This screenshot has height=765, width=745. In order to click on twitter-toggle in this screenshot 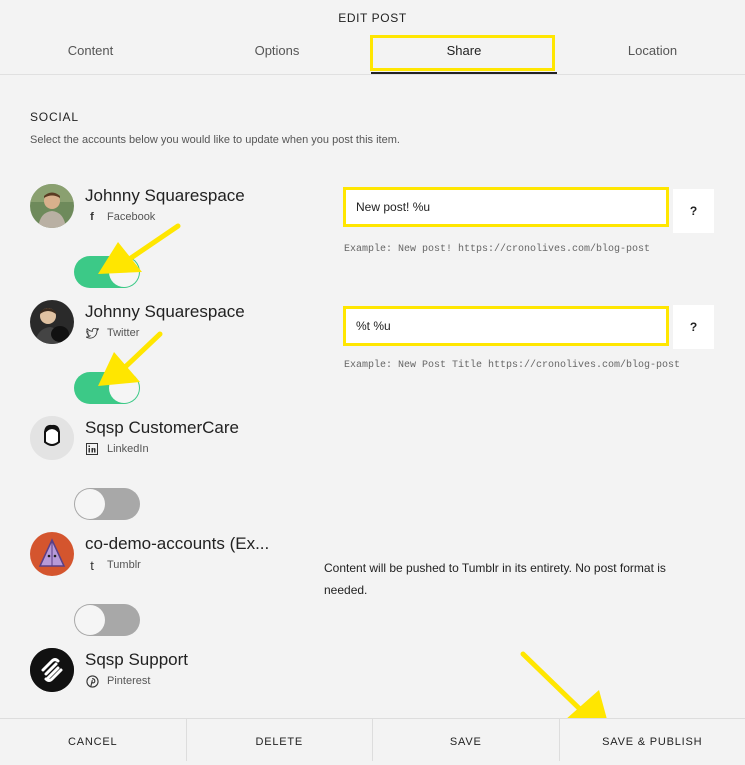, I will do `click(107, 388)`.